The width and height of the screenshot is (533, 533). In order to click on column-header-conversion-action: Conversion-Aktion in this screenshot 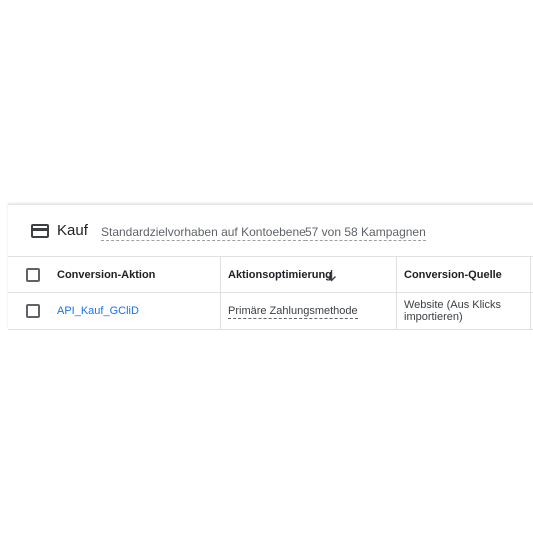, I will do `click(106, 275)`.